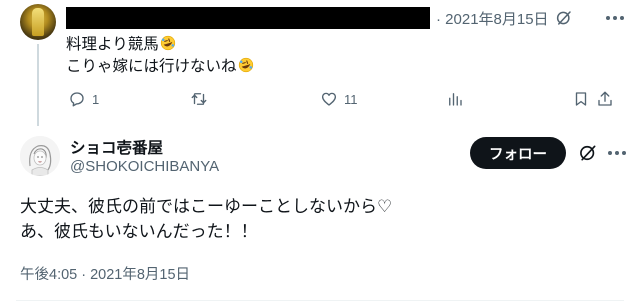  I want to click on thread-connector-line, so click(38, 85).